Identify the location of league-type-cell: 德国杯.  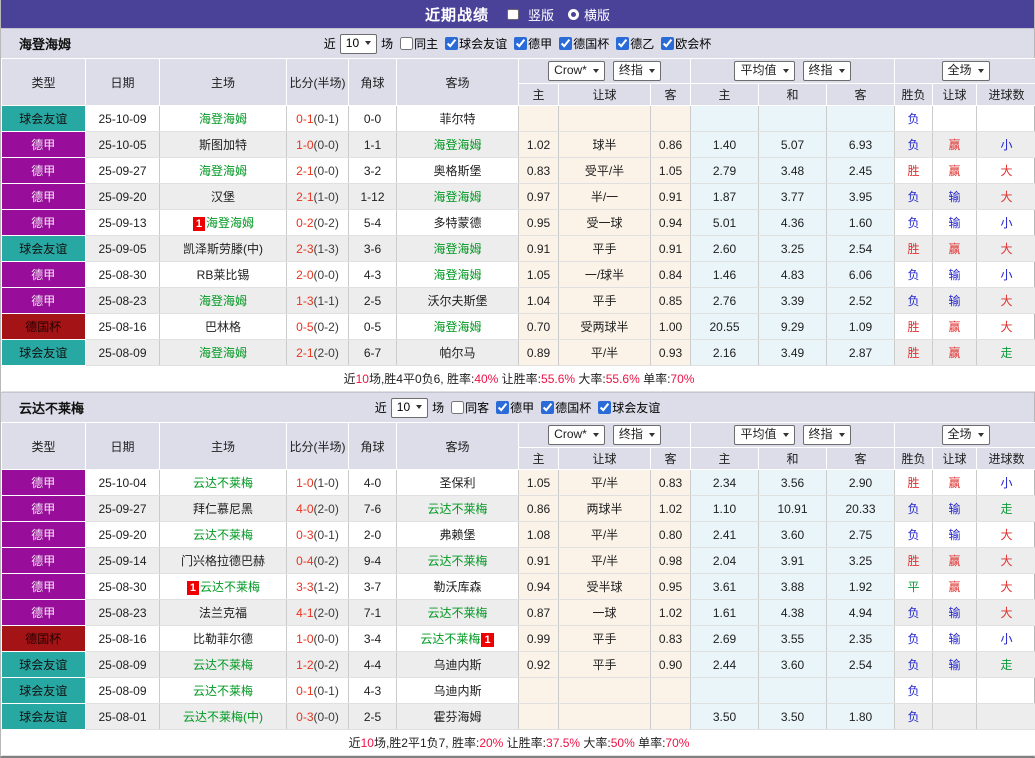
(44, 639).